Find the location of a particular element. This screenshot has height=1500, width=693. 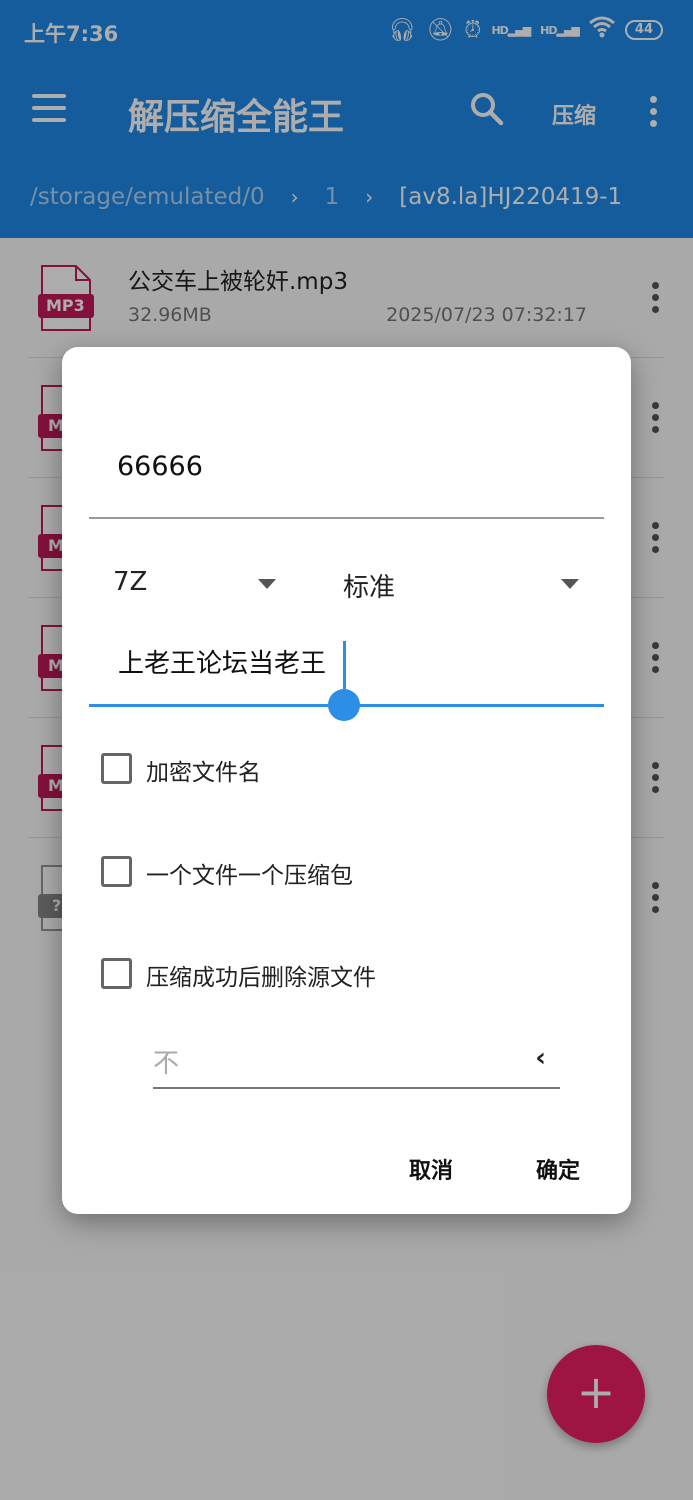

password-field: 上老王论坛当老王 is located at coordinates (346, 672).